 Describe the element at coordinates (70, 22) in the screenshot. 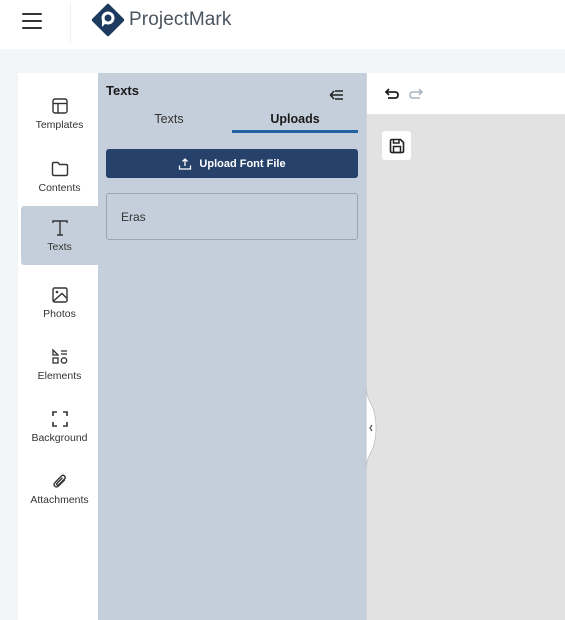

I see `divider` at that location.